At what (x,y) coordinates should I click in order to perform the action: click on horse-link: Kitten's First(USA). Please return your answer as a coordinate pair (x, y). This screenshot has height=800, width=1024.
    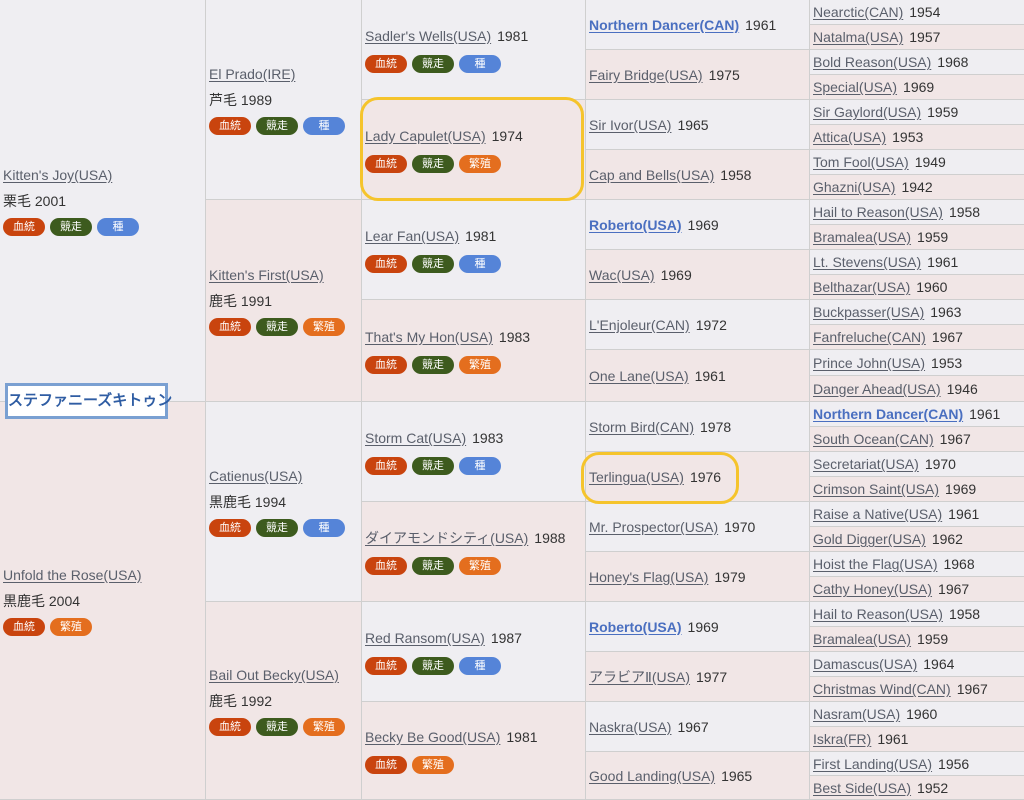
    Looking at the image, I should click on (266, 275).